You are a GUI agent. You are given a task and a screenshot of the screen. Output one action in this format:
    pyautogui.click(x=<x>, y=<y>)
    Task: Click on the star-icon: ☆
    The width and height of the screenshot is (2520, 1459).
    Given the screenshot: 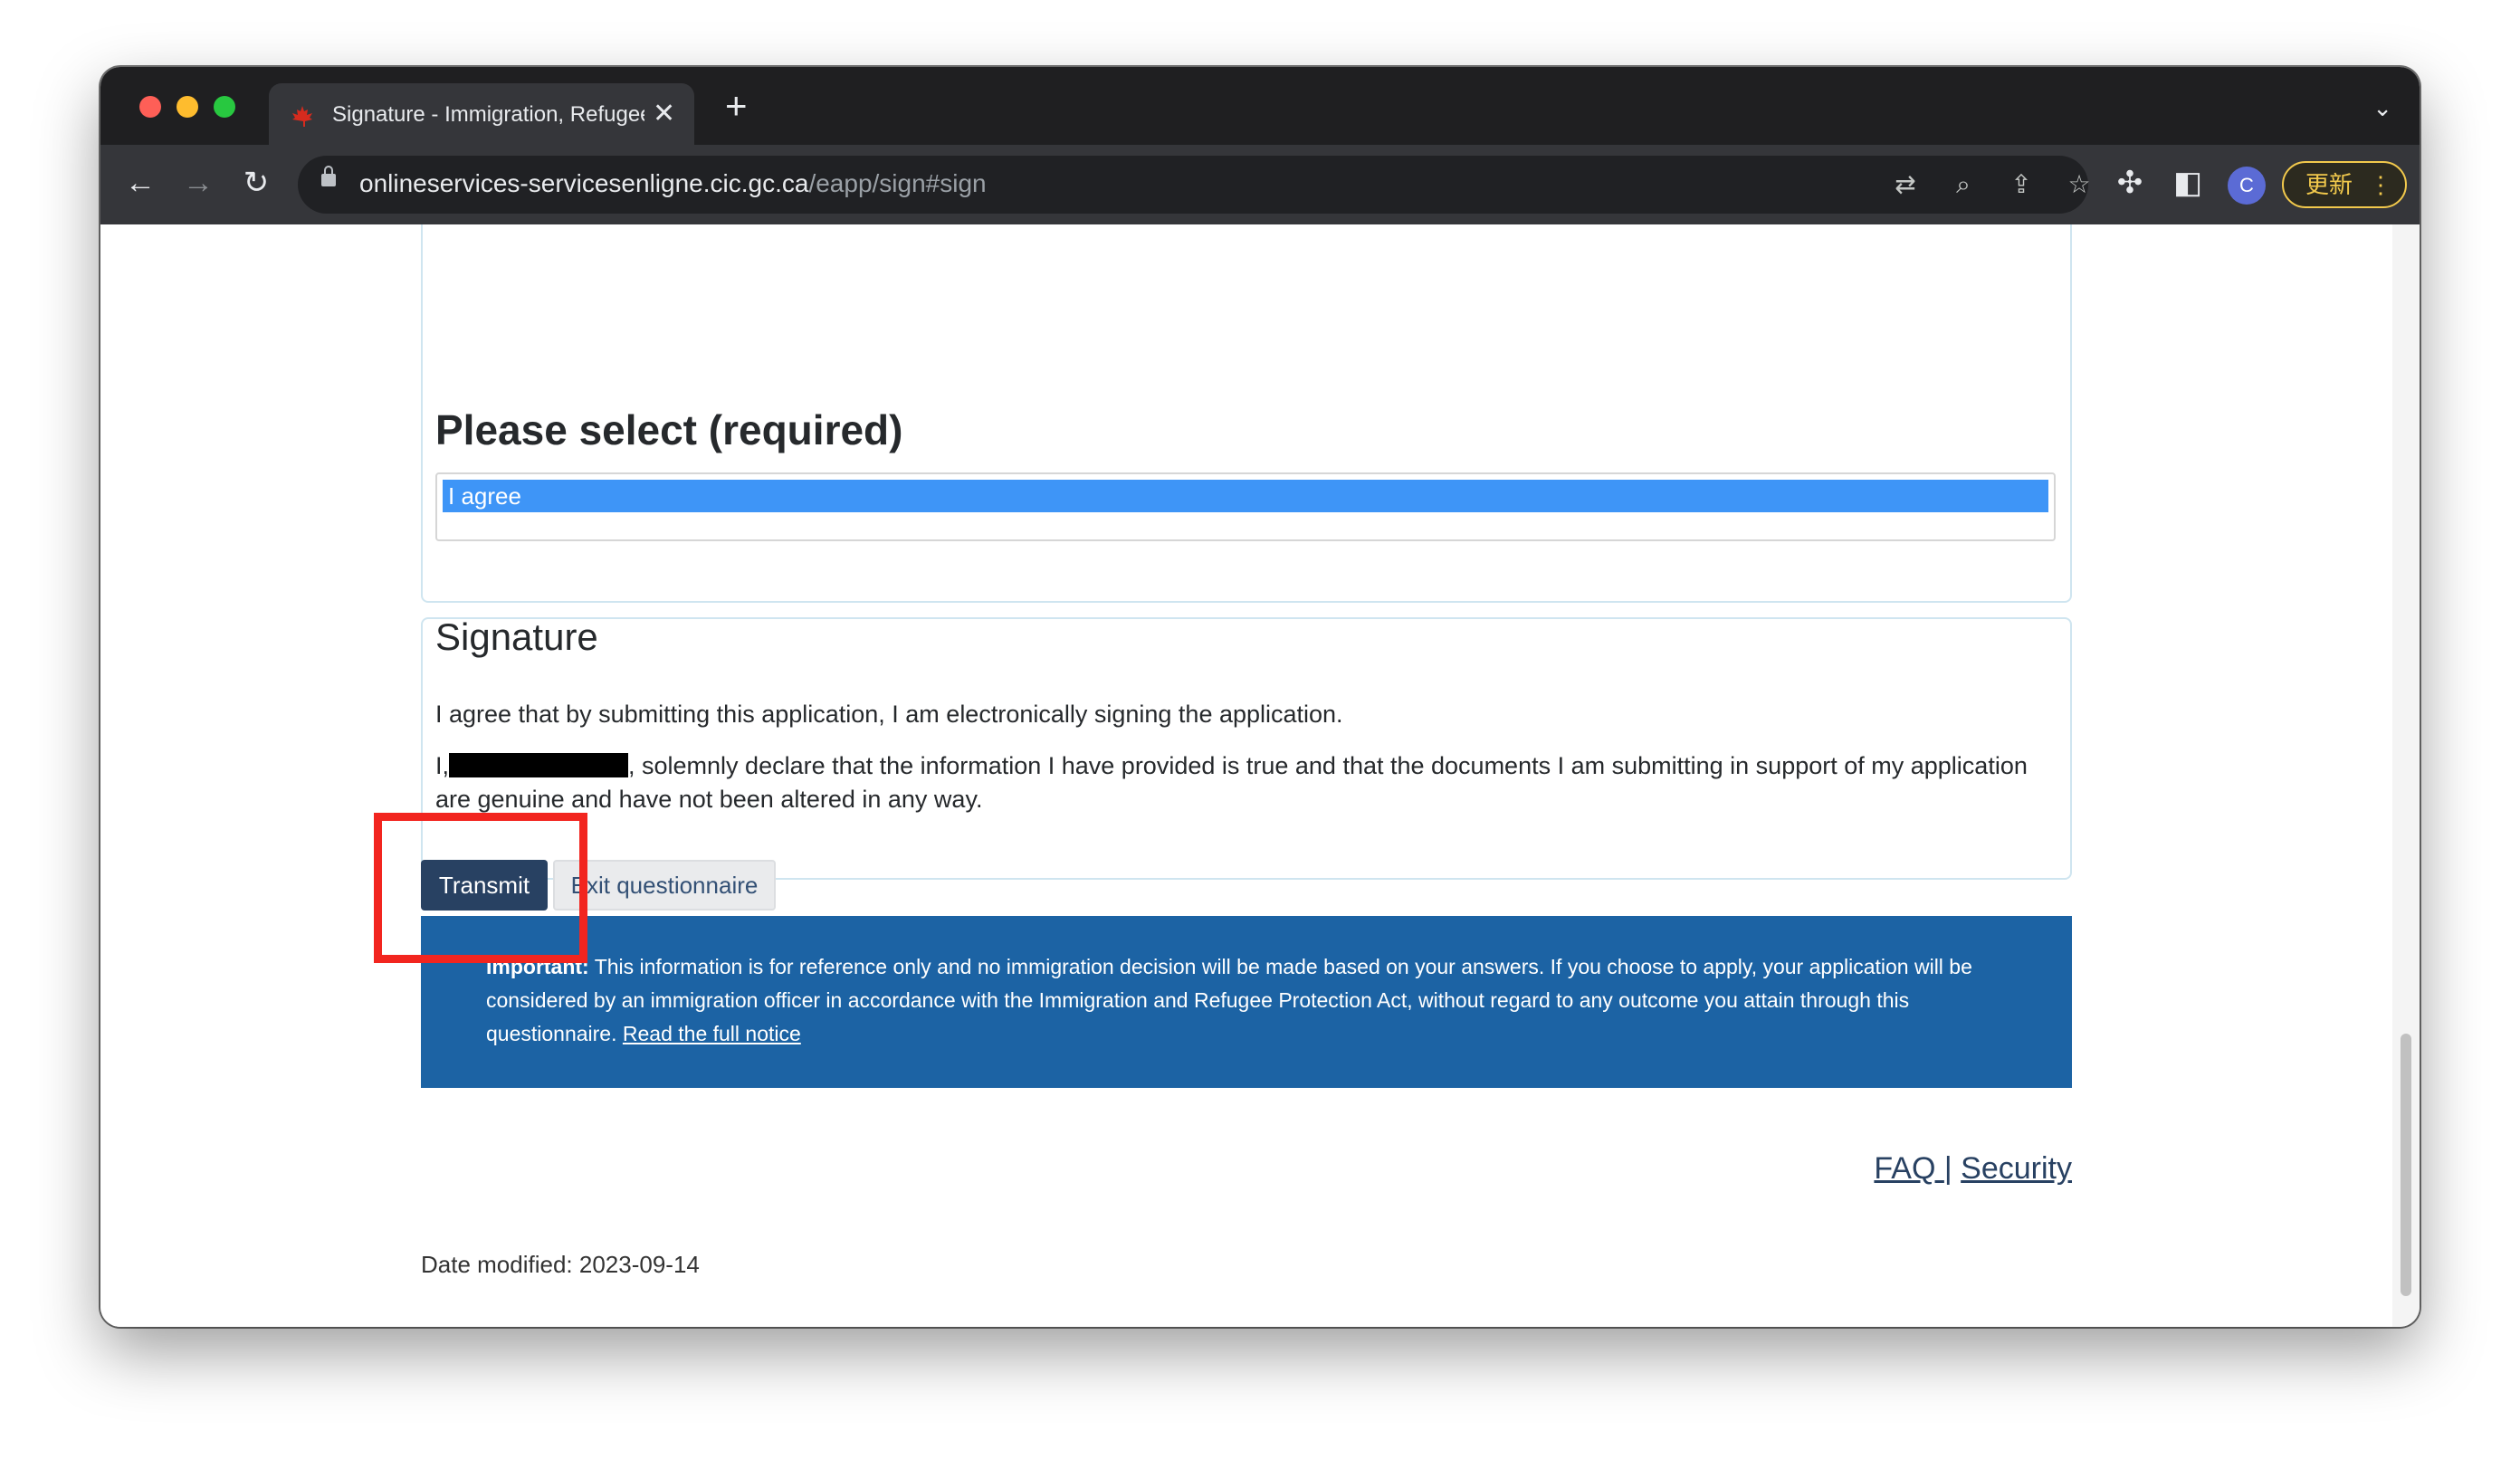 What is the action you would take?
    pyautogui.click(x=2079, y=185)
    